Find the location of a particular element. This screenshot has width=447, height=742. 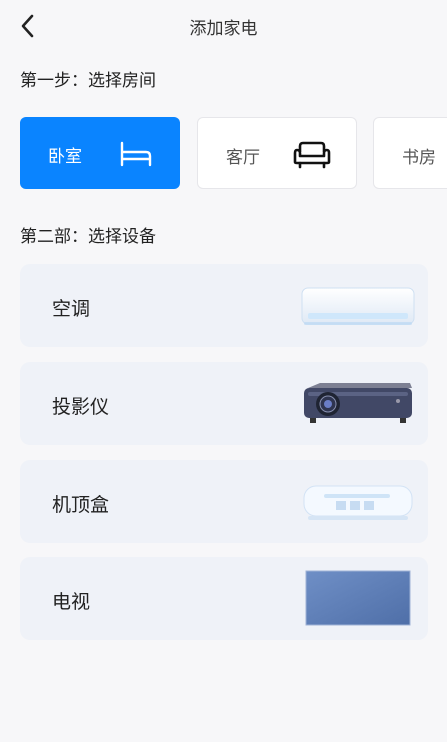

page-title: 添加家电 is located at coordinates (223, 29).